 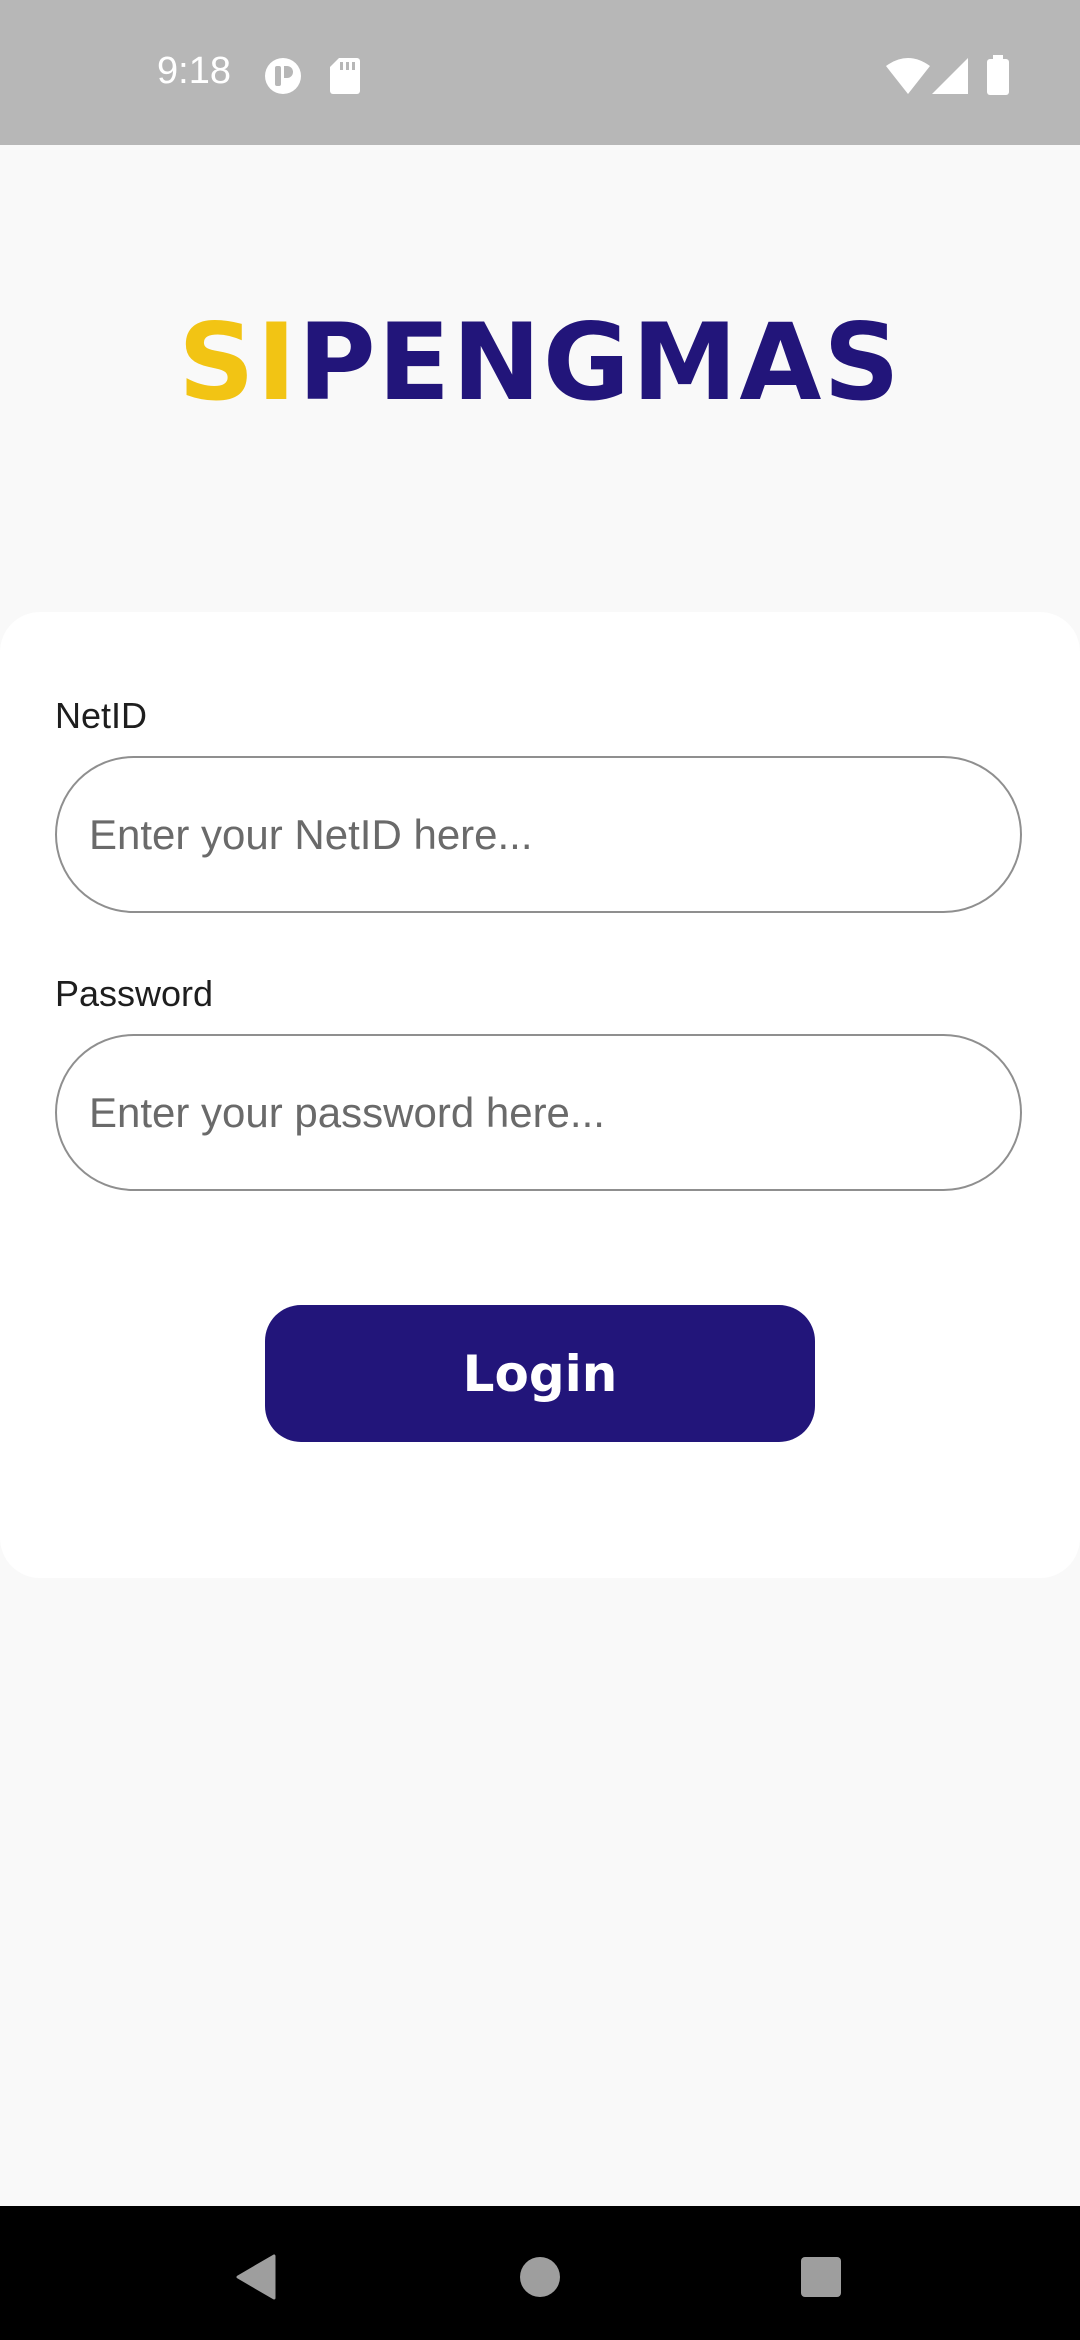 What do you see at coordinates (538, 834) in the screenshot?
I see `netid-input` at bounding box center [538, 834].